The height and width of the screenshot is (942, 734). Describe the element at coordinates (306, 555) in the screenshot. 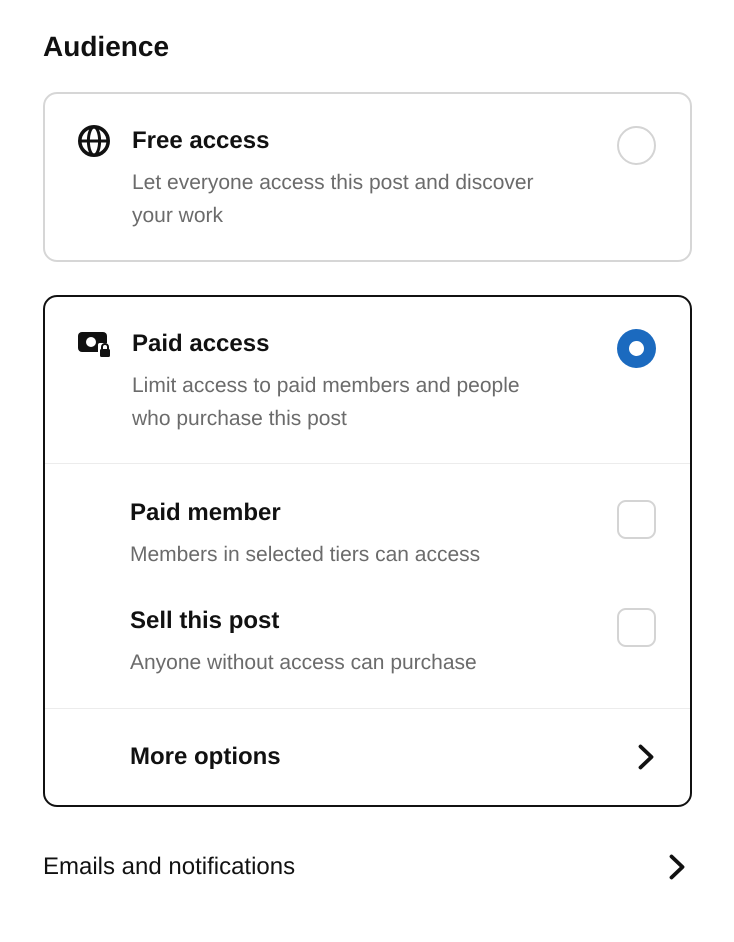

I see `sub-option-description: Members in selected tiers can access` at that location.